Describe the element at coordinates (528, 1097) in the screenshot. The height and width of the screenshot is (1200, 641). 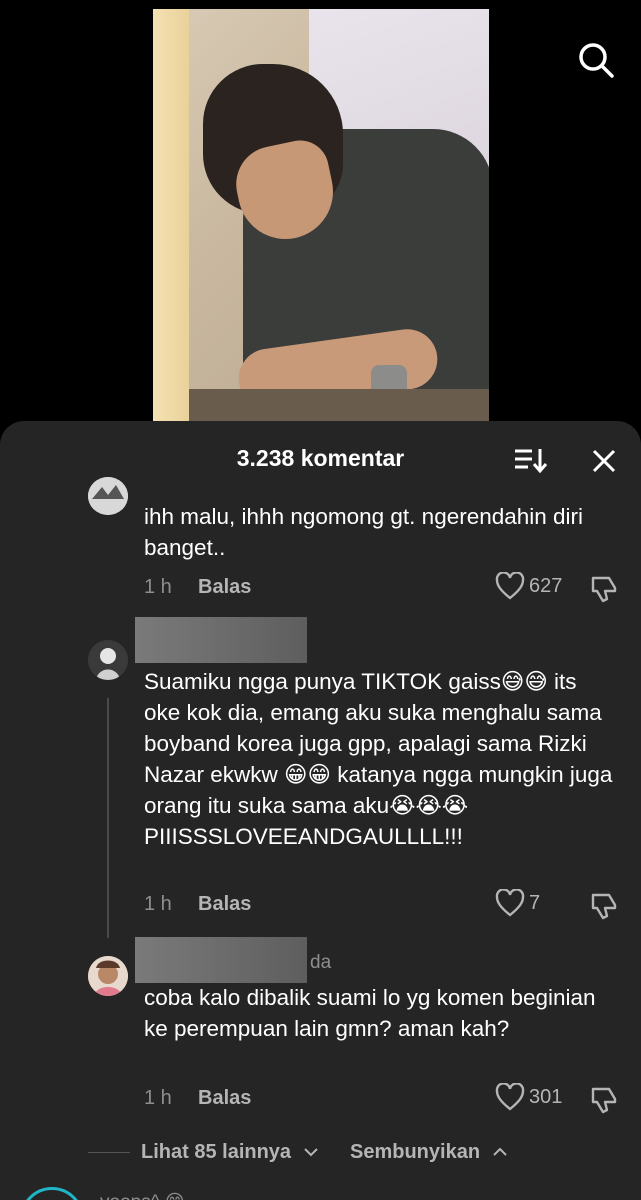
I see `like-button: 301` at that location.